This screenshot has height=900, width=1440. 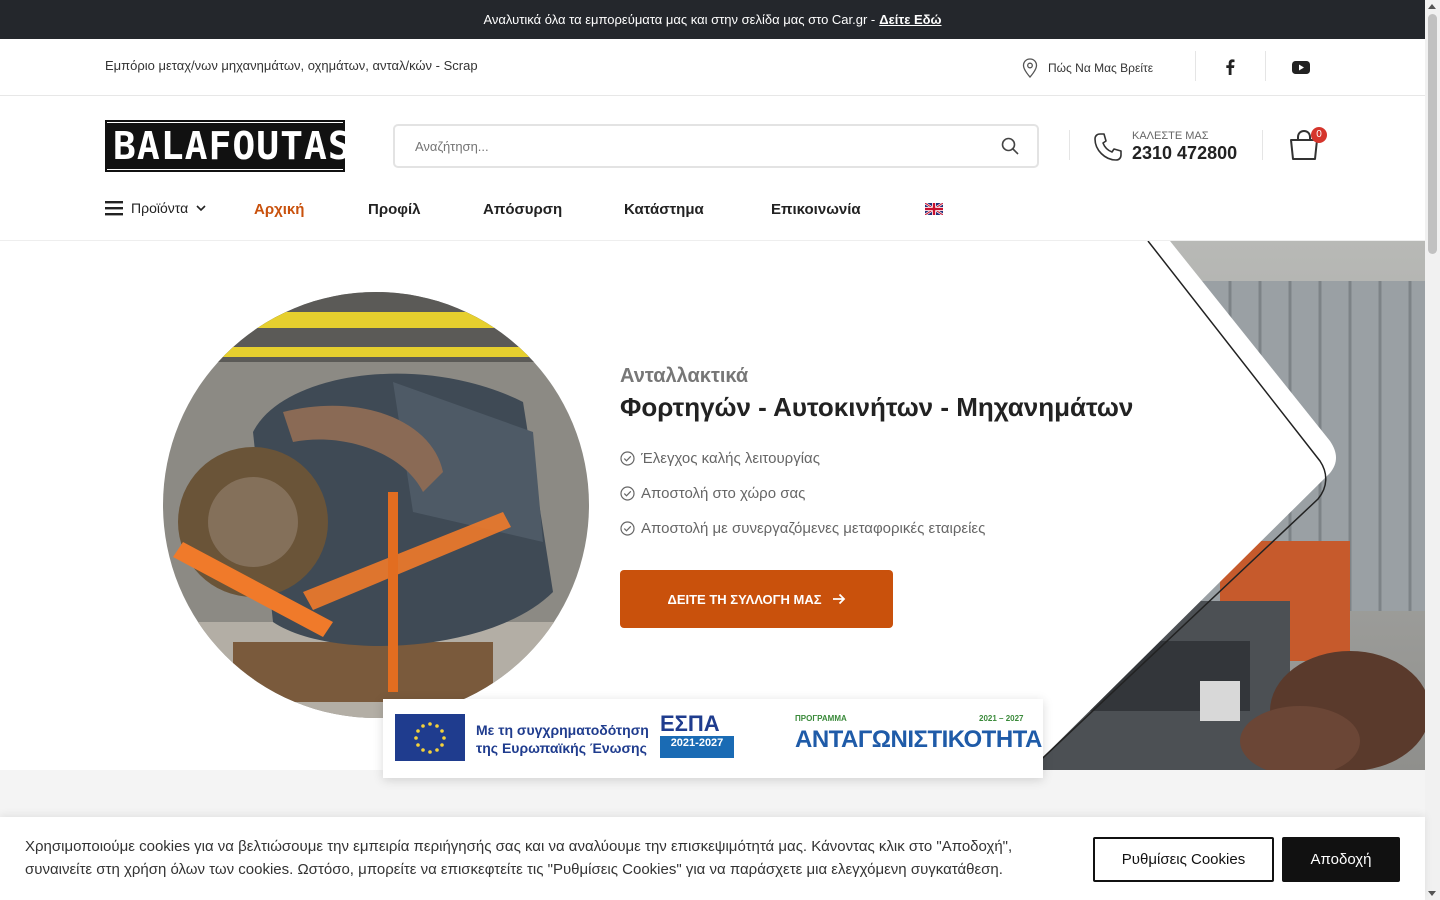 What do you see at coordinates (561, 748) in the screenshot?
I see `eu-line-2: της Ευρωπαϊκής Ένωσης` at bounding box center [561, 748].